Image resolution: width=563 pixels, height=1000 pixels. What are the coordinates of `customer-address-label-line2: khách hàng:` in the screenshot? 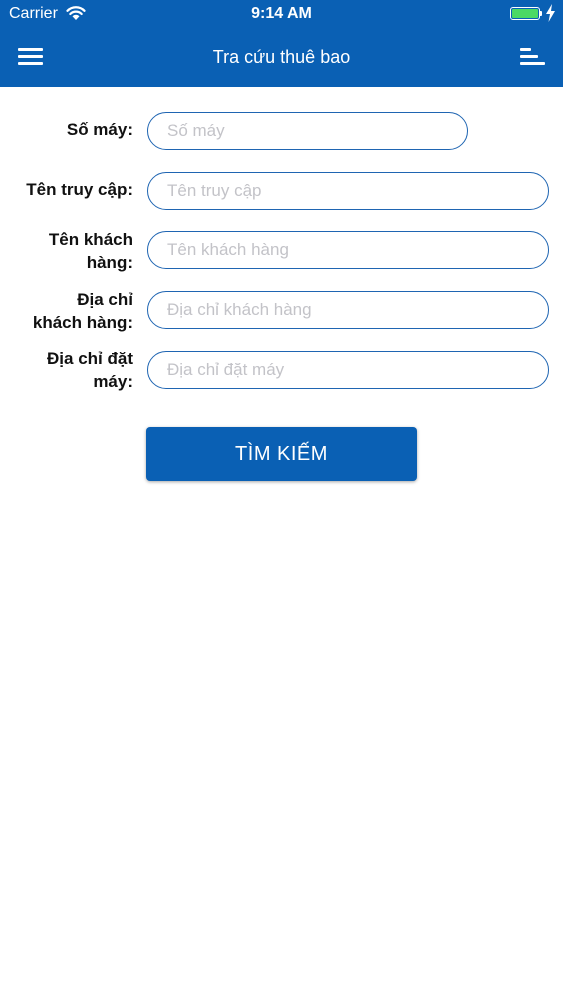 It's located at (82, 322).